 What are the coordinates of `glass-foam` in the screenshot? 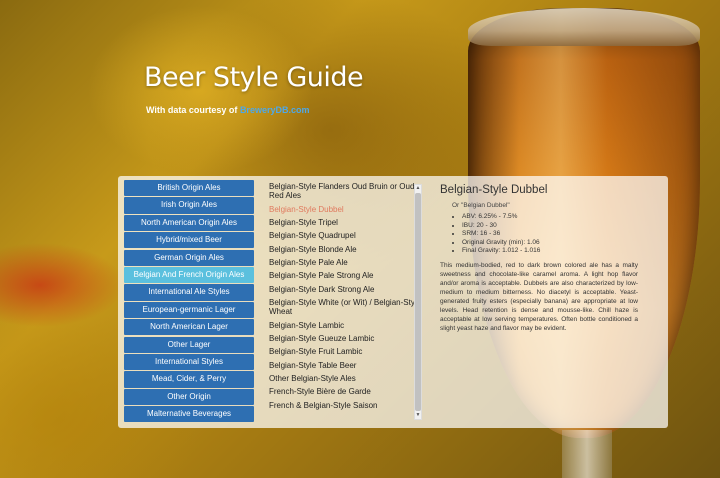 It's located at (584, 27).